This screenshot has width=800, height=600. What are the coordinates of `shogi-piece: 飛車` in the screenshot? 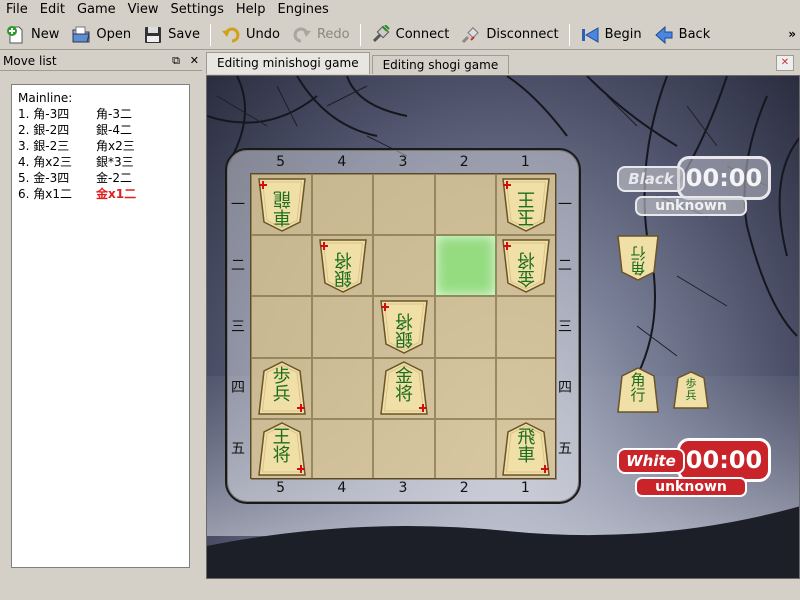 It's located at (526, 449).